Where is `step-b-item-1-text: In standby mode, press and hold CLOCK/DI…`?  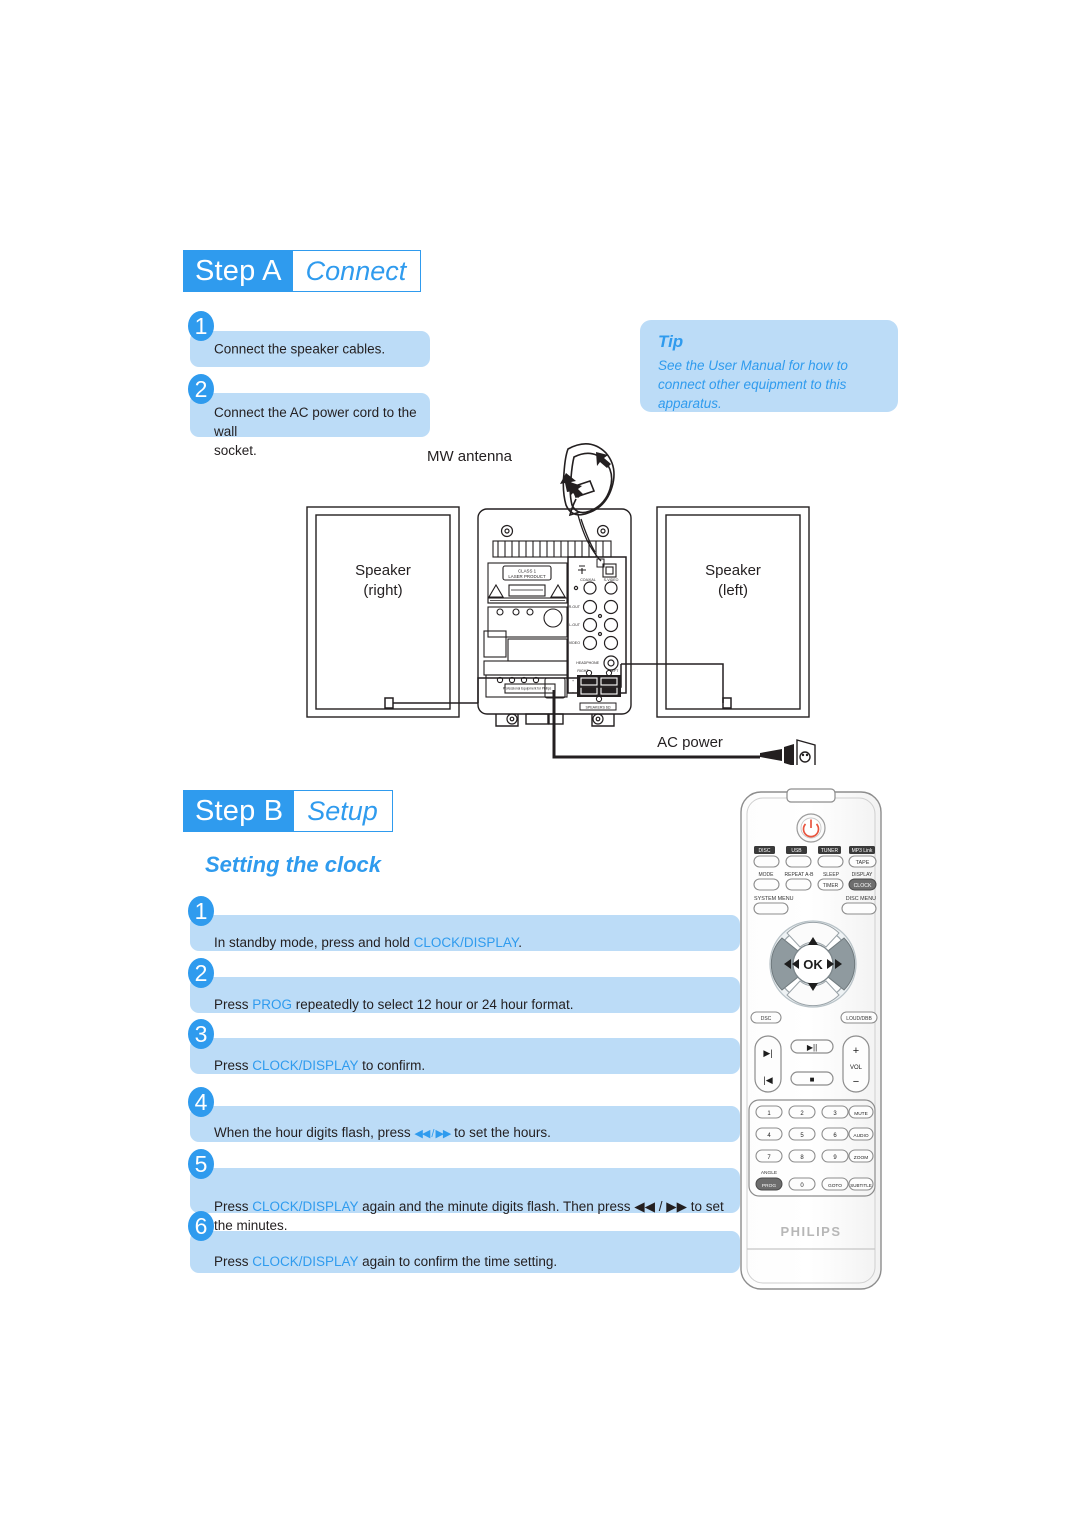
step-b-item-1-text: In standby mode, press and hold CLOCK/DI… is located at coordinates (368, 942).